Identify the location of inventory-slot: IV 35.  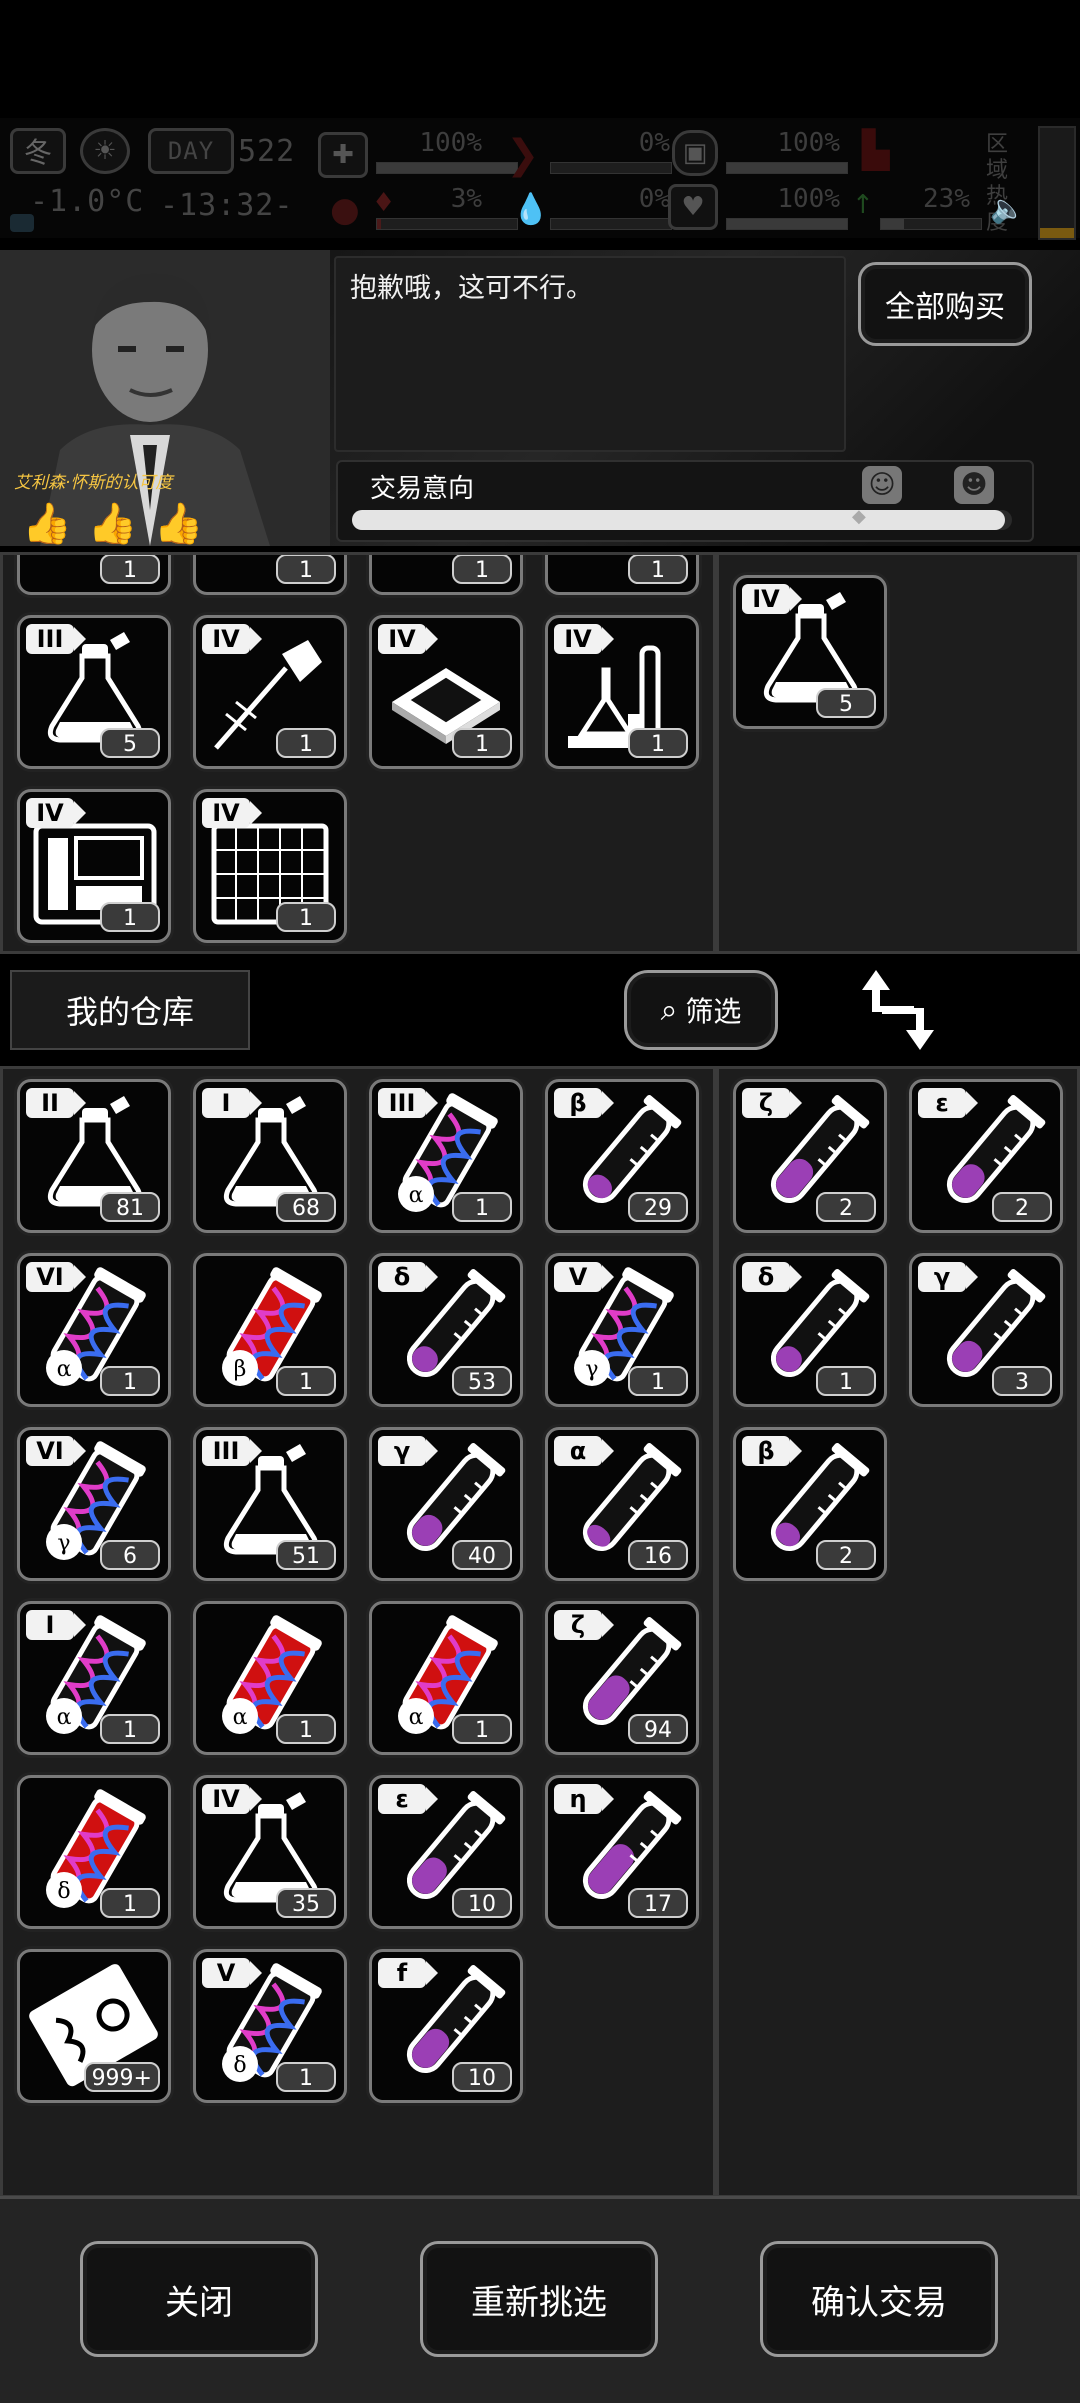
(270, 1852).